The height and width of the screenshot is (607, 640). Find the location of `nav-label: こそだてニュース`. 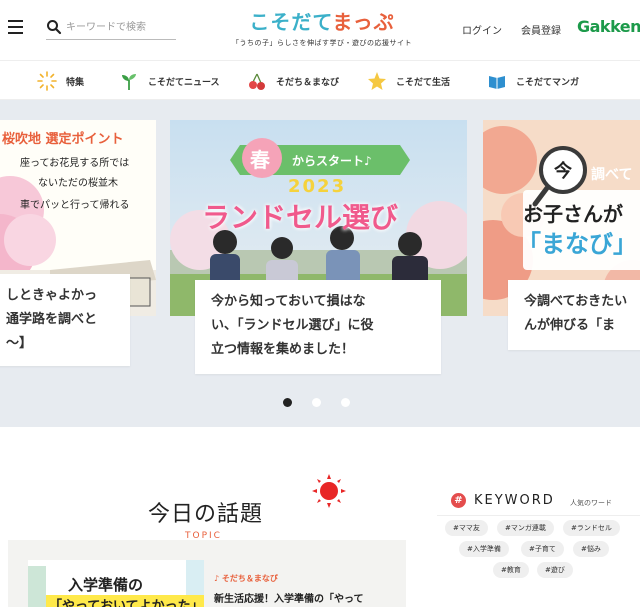

nav-label: こそだてニュース is located at coordinates (184, 82).